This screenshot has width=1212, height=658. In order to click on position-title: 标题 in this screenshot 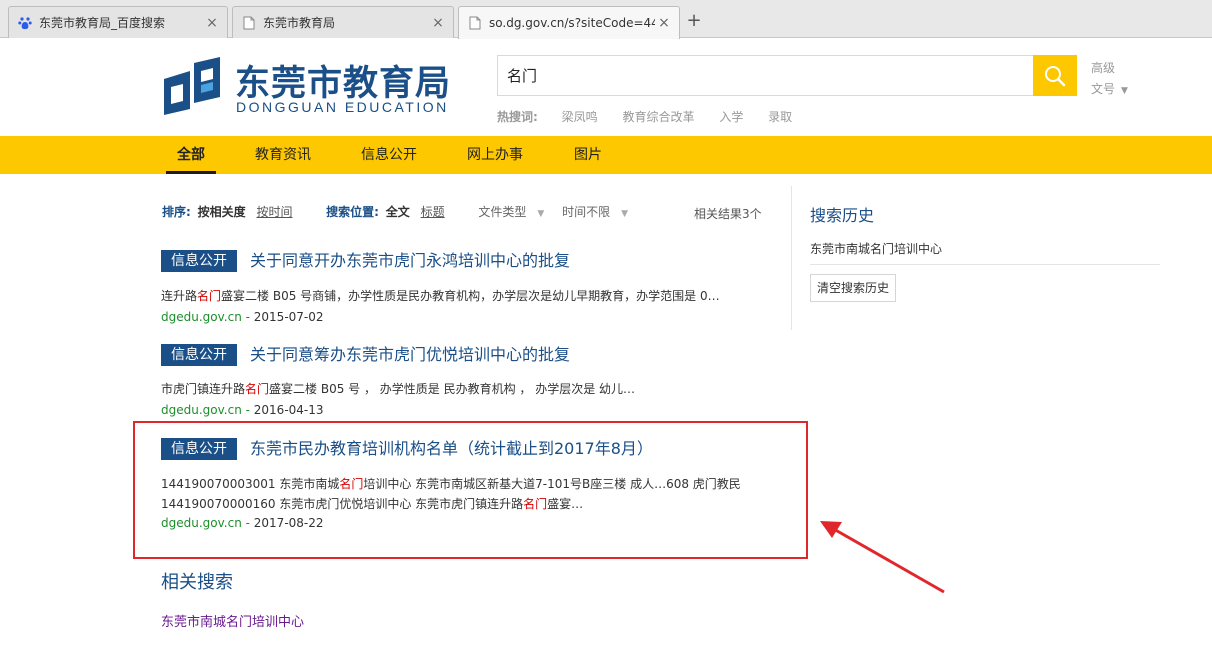, I will do `click(433, 212)`.